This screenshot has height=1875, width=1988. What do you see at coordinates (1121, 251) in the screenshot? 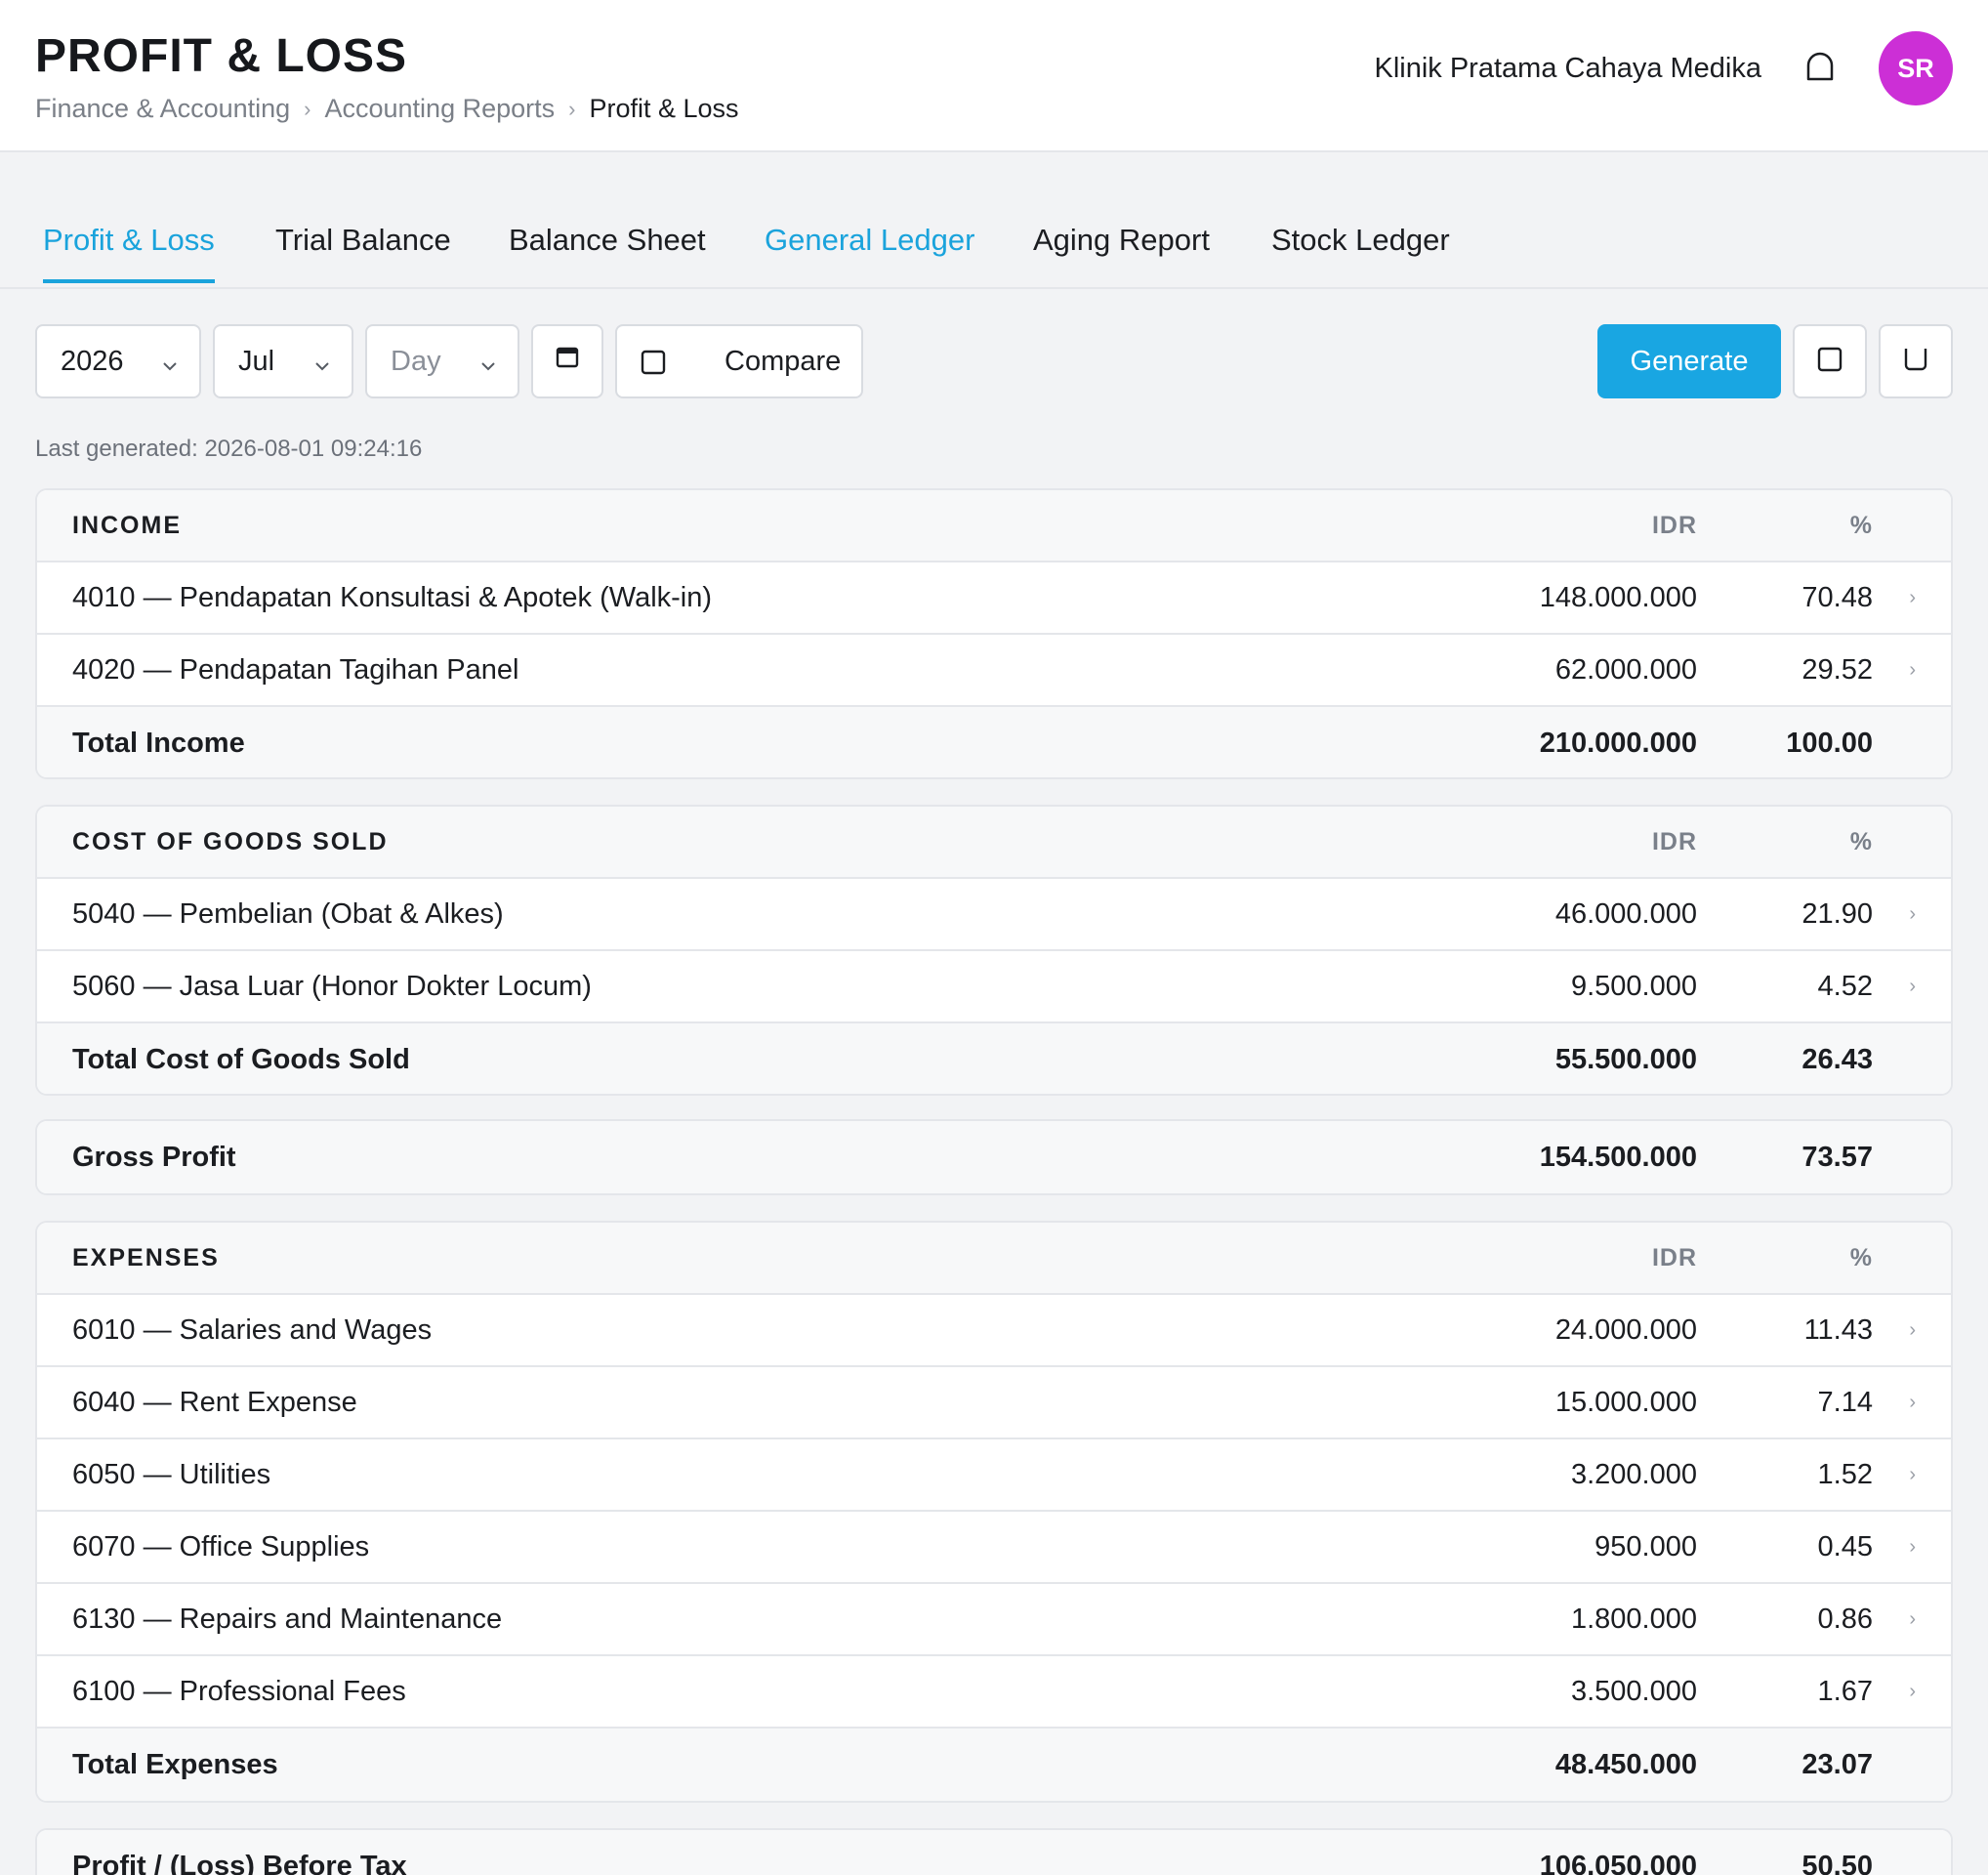
I see `tab-aging-report: Aging Report` at bounding box center [1121, 251].